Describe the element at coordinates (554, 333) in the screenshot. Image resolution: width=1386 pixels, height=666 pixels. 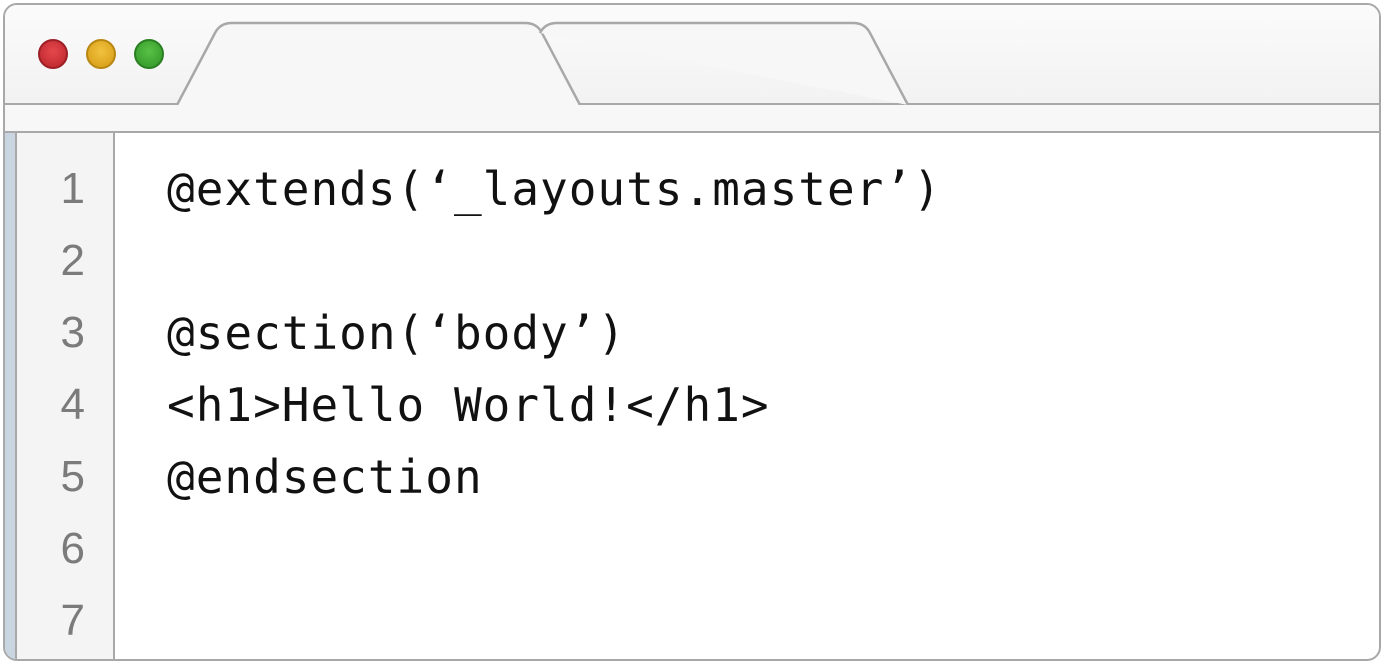
I see `code-line: @section(‘body’)` at that location.